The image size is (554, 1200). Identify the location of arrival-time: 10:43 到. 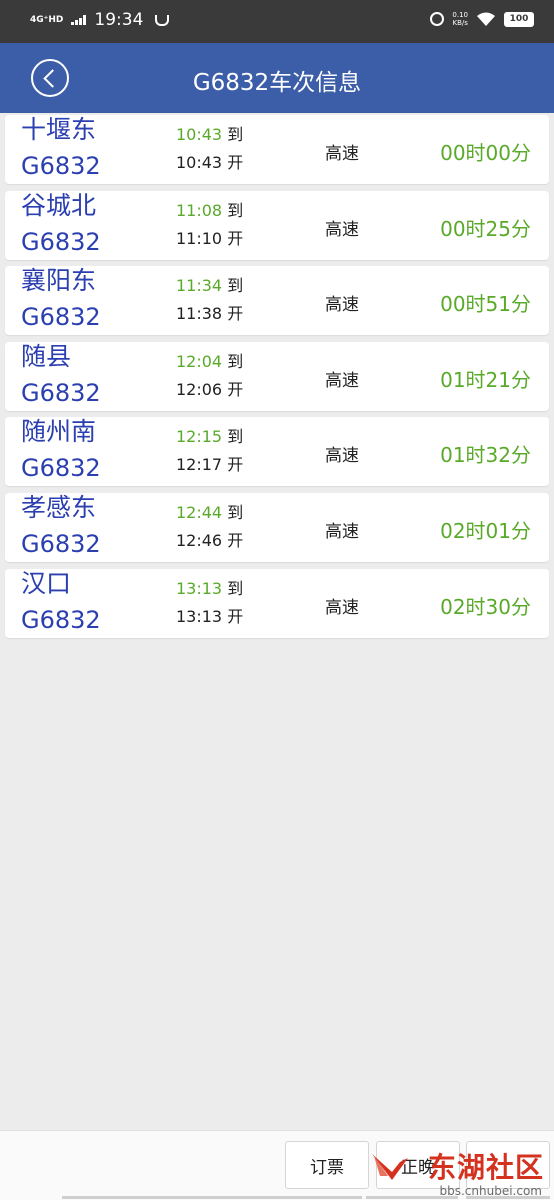
(209, 135).